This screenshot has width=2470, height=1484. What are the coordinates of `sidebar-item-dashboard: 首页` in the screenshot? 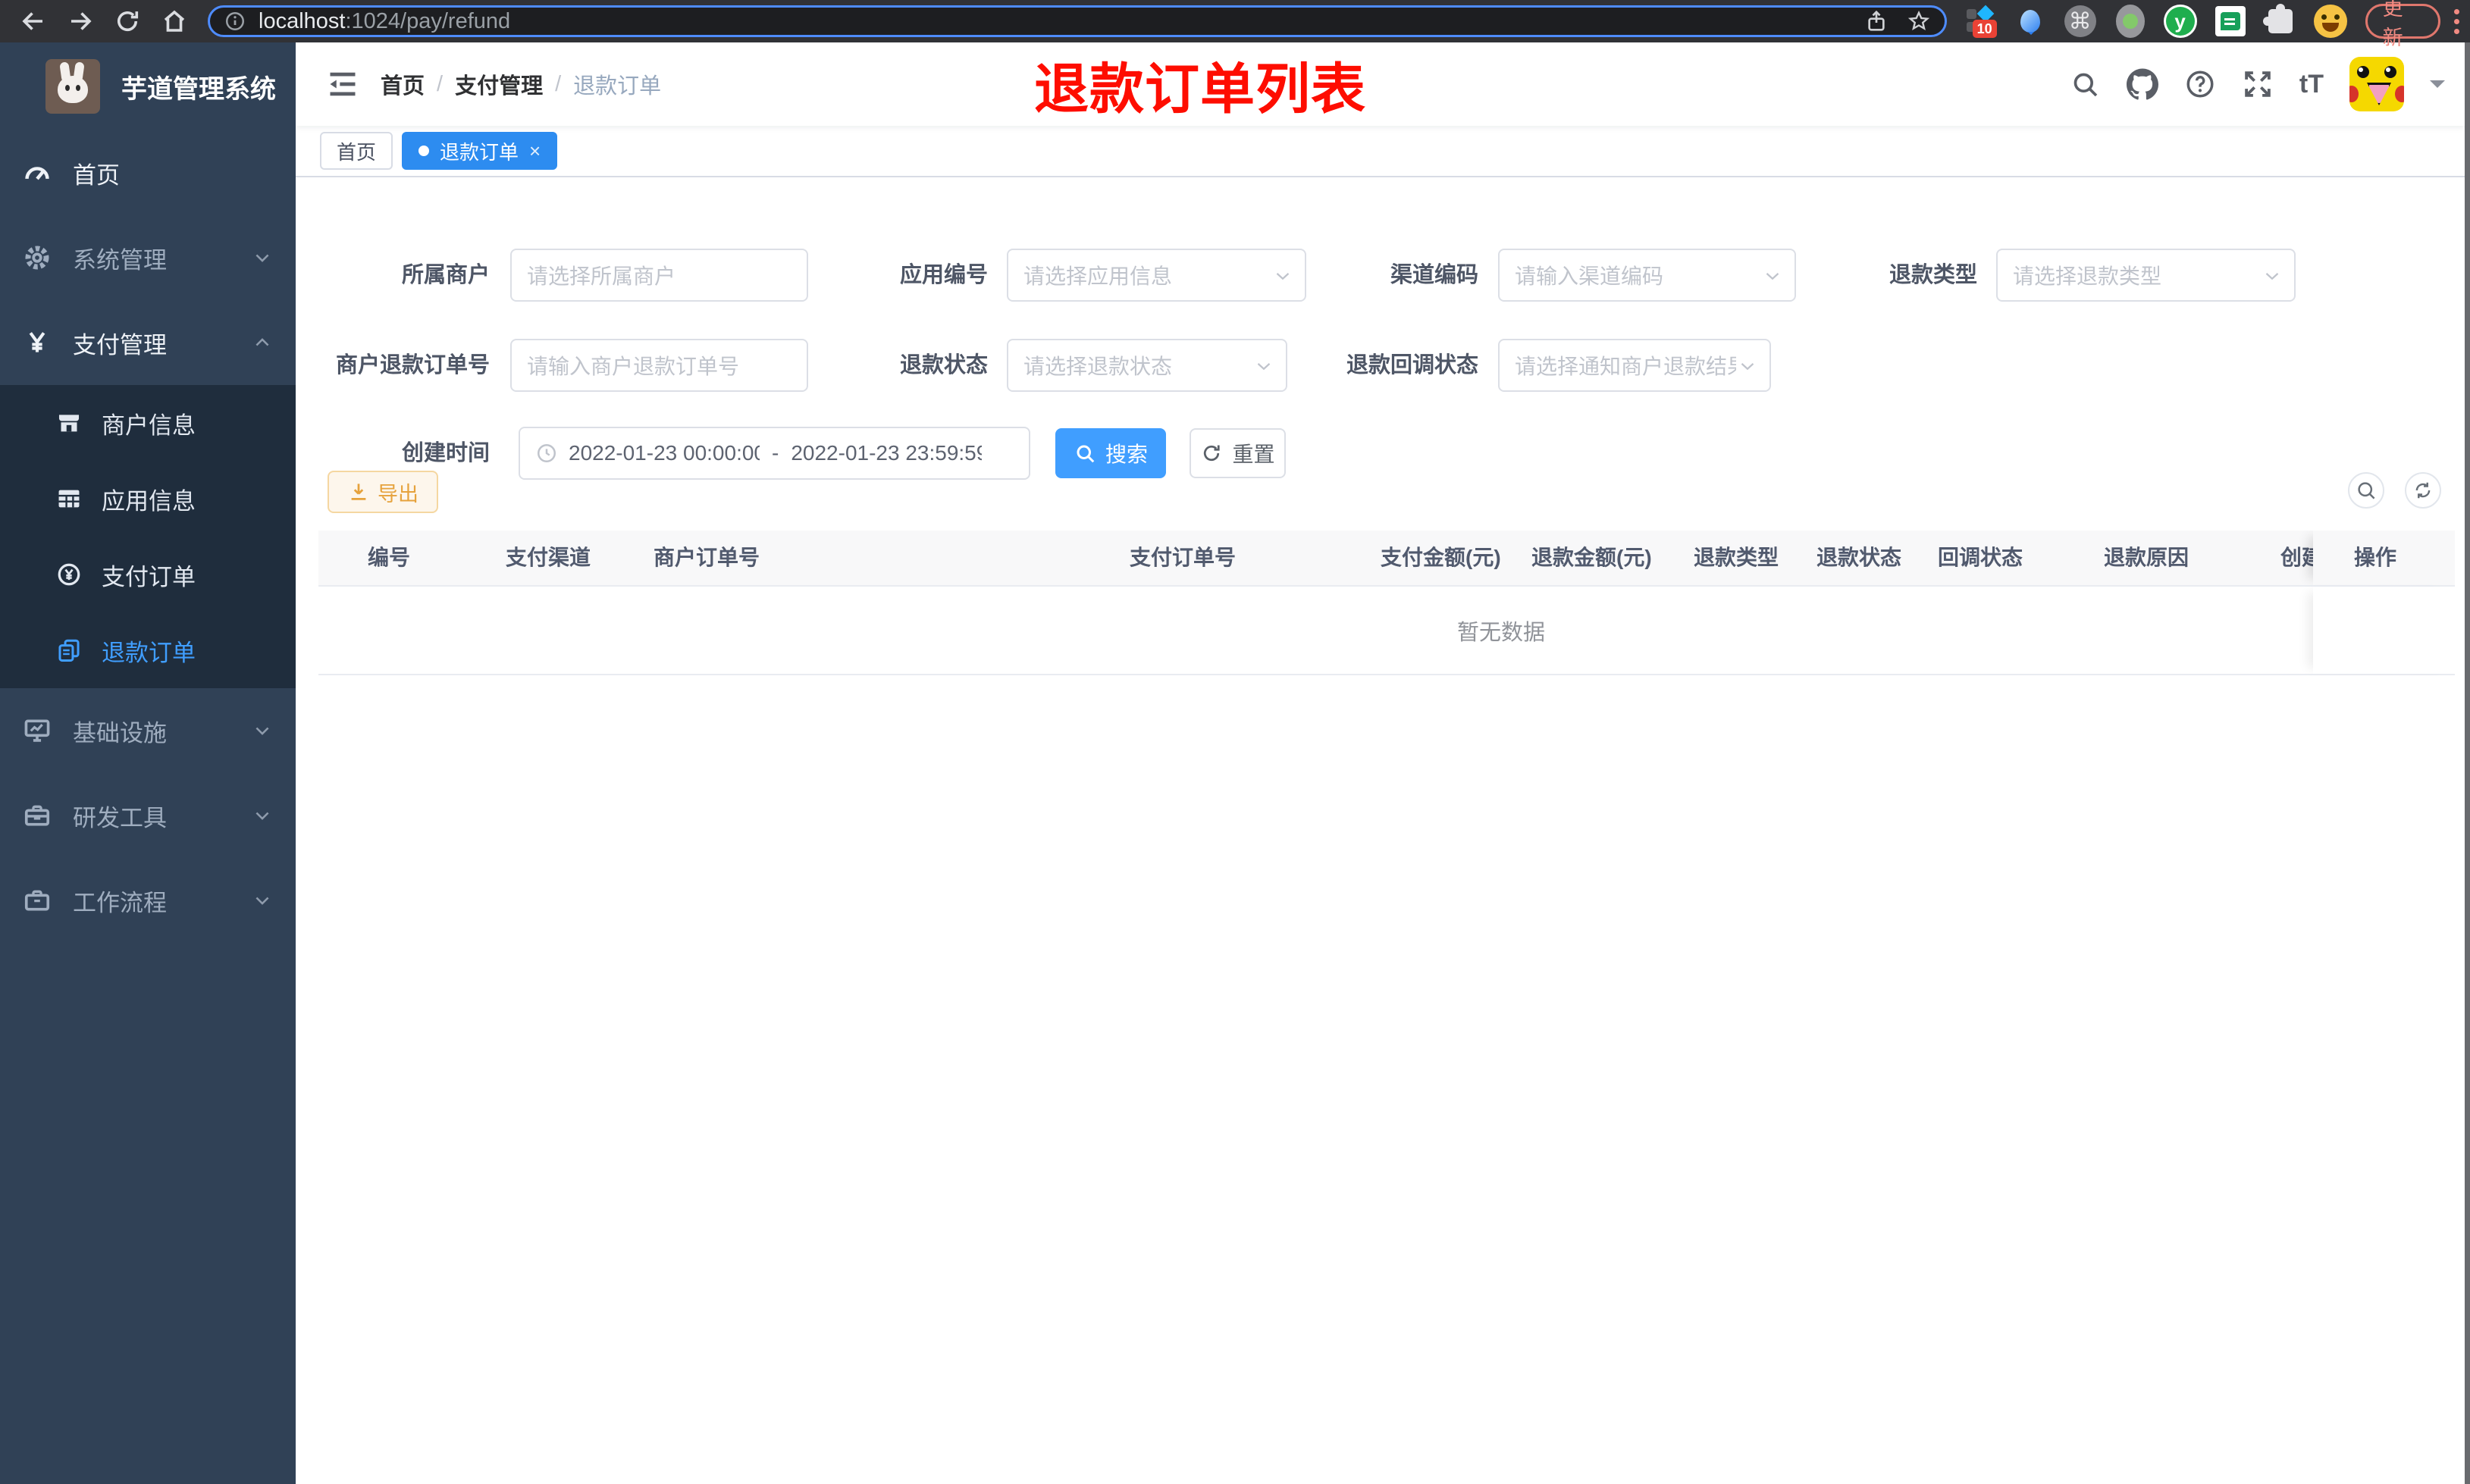 It's located at (148, 172).